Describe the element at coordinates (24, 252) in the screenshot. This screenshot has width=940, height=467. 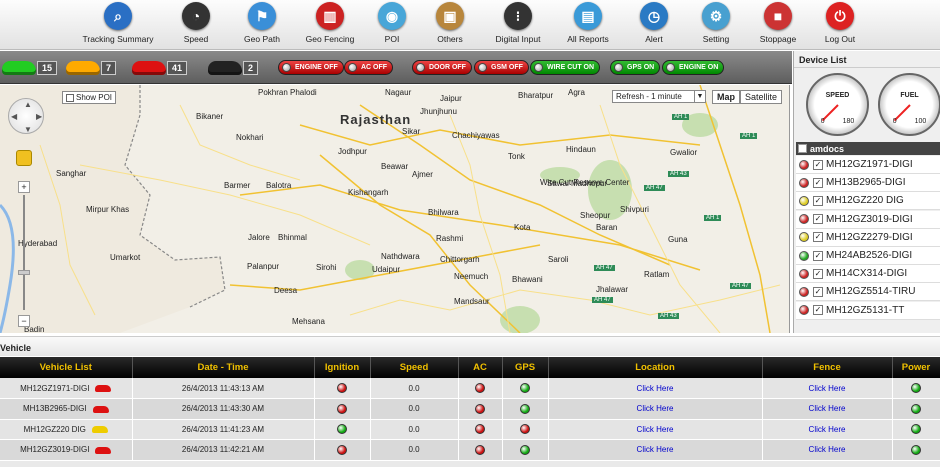
I see `zoom-slider-track` at that location.